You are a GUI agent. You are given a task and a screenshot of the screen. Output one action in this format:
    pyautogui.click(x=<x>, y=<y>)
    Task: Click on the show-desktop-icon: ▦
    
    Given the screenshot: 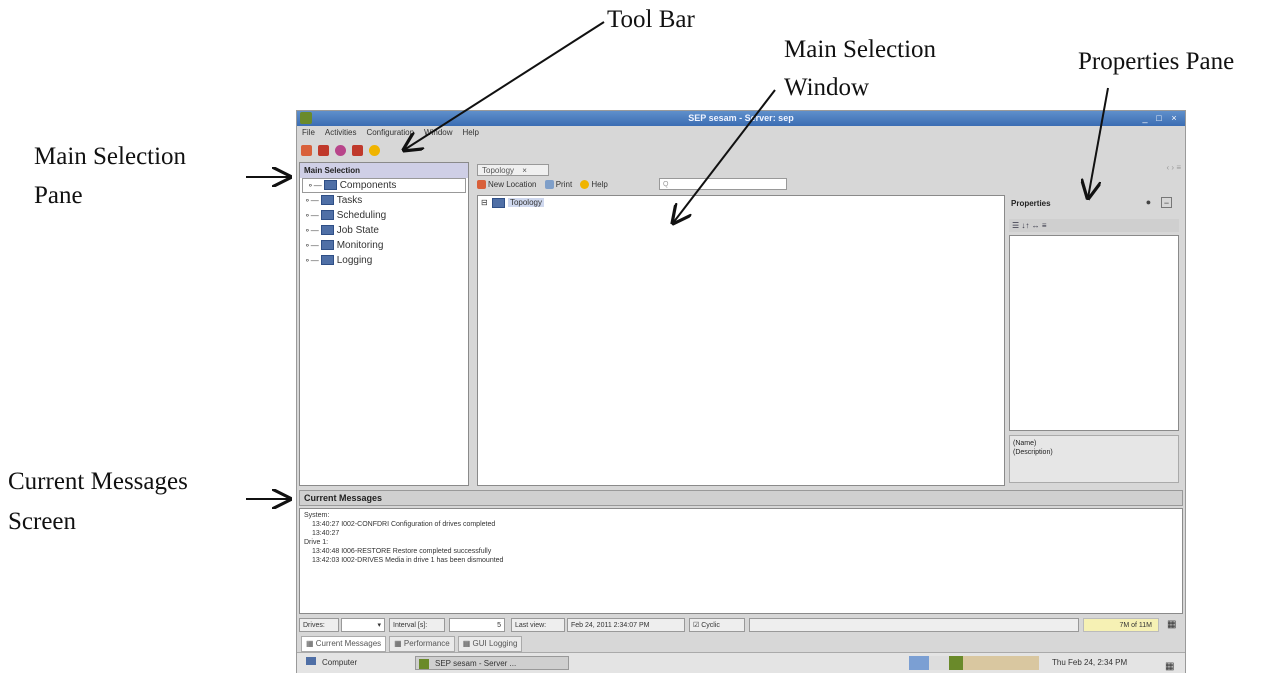 What is the action you would take?
    pyautogui.click(x=1169, y=667)
    